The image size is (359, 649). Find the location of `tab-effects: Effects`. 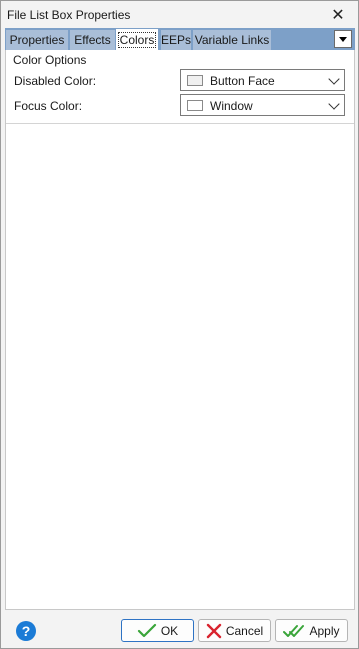

tab-effects: Effects is located at coordinates (92, 40).